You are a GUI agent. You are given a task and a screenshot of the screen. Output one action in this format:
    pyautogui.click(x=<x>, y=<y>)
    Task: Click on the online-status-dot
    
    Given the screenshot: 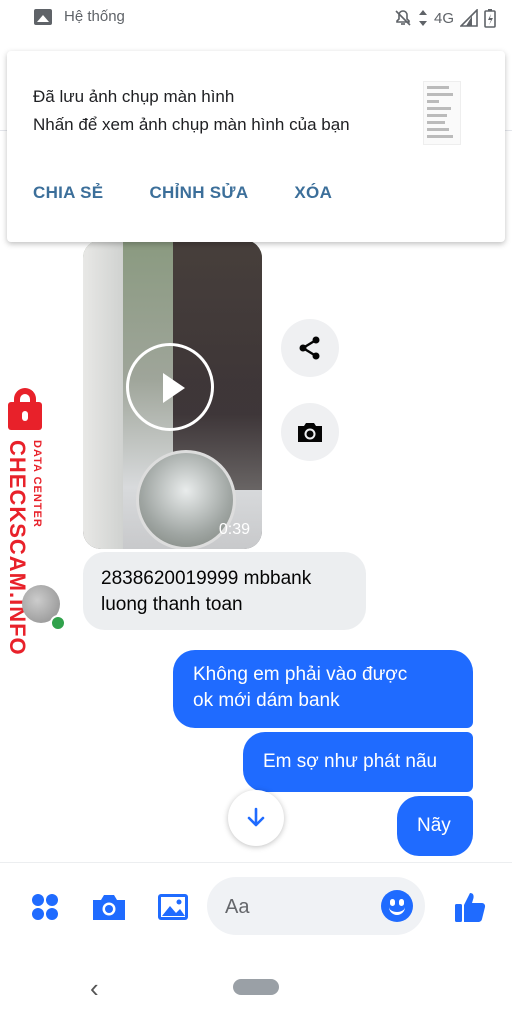 What is the action you would take?
    pyautogui.click(x=58, y=623)
    